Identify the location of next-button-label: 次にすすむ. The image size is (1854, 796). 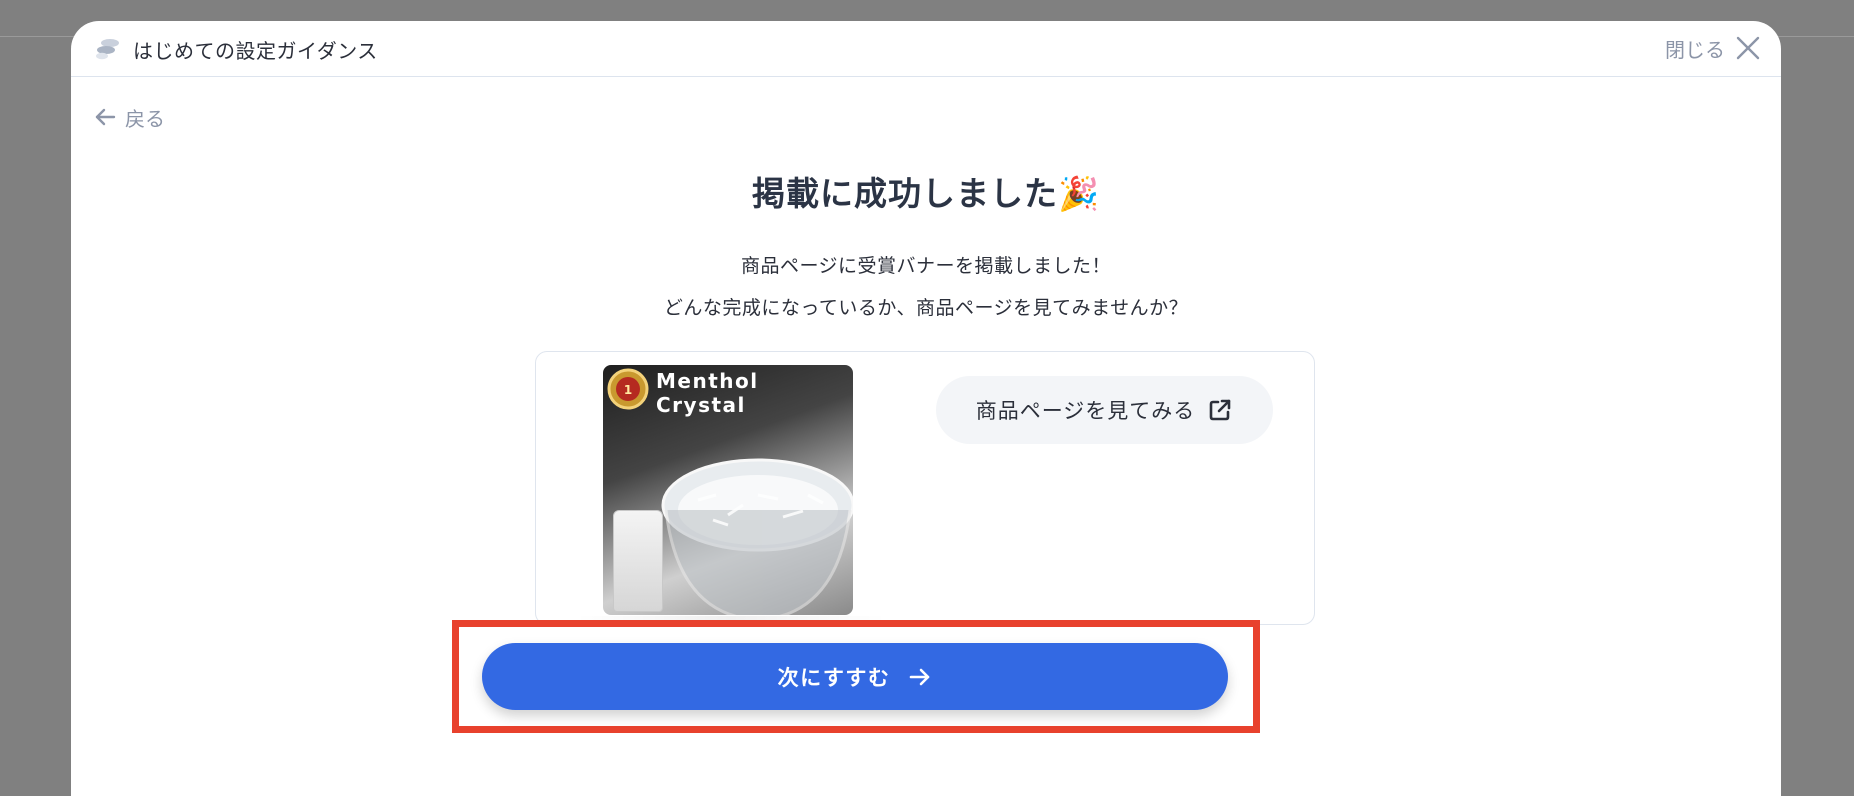
(834, 677).